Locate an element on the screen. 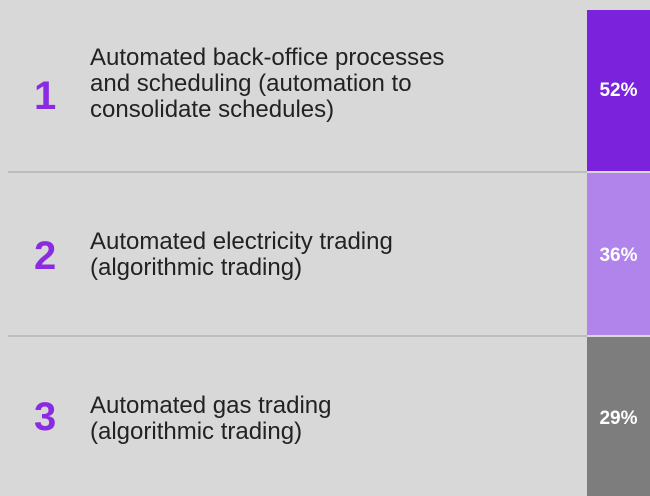 This screenshot has width=650, height=496. row-label-1-line-3: consolidate schedules) is located at coordinates (212, 109).